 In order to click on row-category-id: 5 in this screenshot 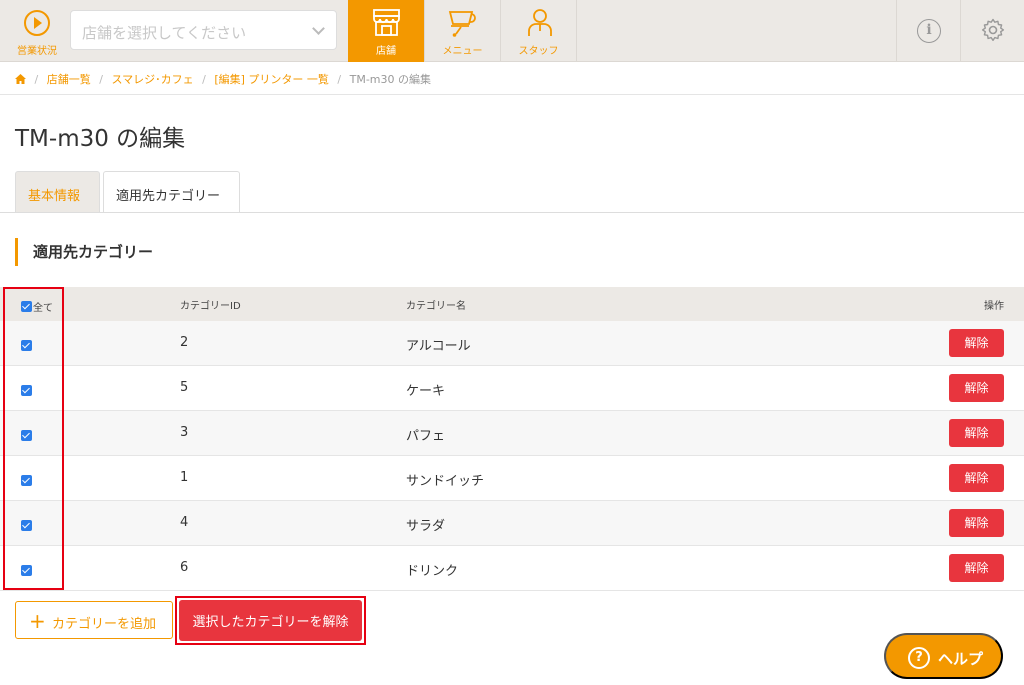, I will do `click(184, 387)`.